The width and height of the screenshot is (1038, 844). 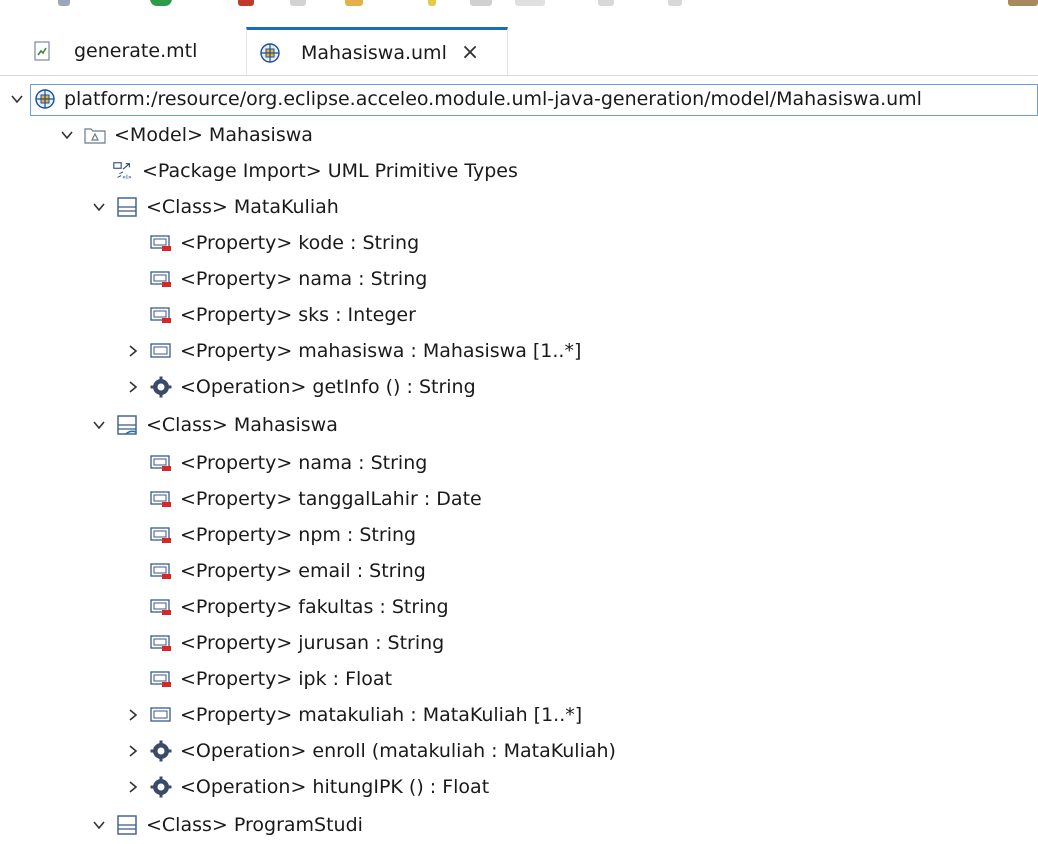 I want to click on class-label: <Class> Mahasiswa, so click(x=242, y=425).